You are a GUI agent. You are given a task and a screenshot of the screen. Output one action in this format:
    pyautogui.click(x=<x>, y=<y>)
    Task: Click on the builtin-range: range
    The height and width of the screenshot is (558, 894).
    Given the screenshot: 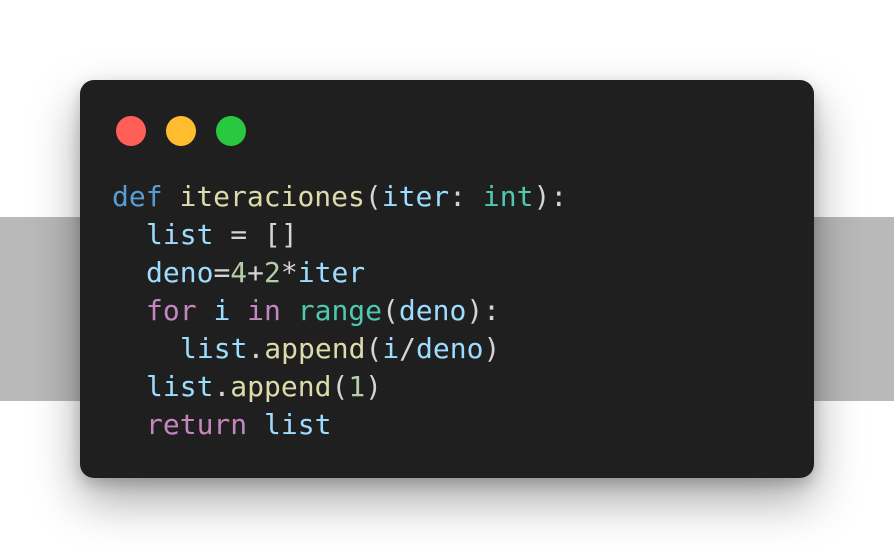 What is the action you would take?
    pyautogui.click(x=340, y=310)
    